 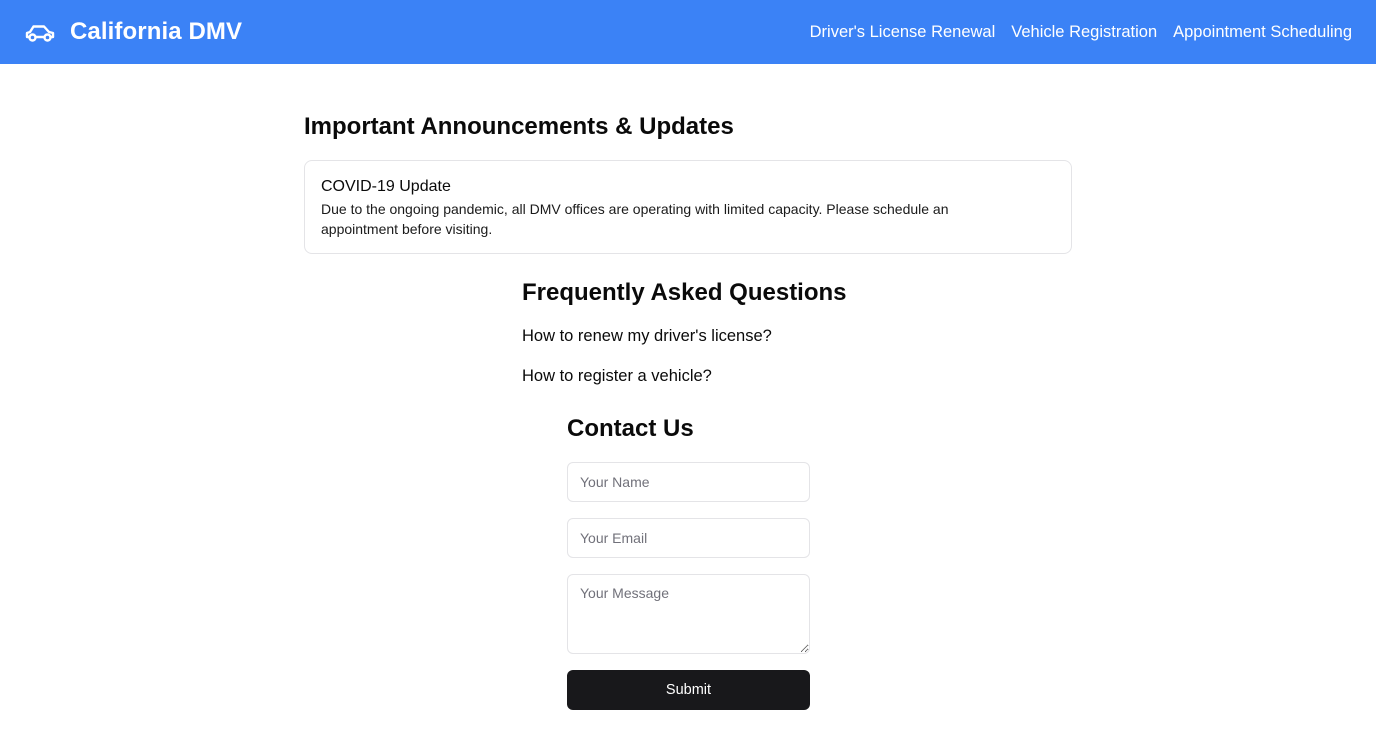 I want to click on nav-link-vehicle-registration: Vehicle Registration, so click(x=1084, y=32).